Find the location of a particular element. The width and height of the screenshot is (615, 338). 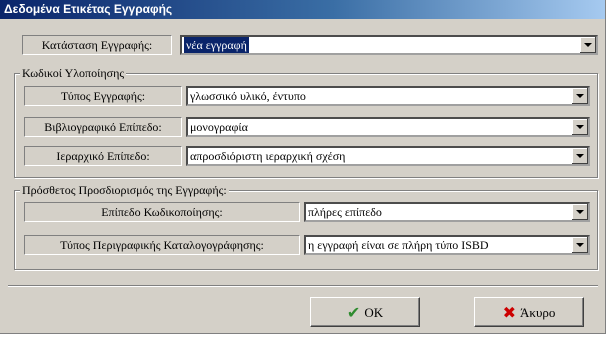

encoding-level-value: πλήρες επίπεδο is located at coordinates (345, 212).